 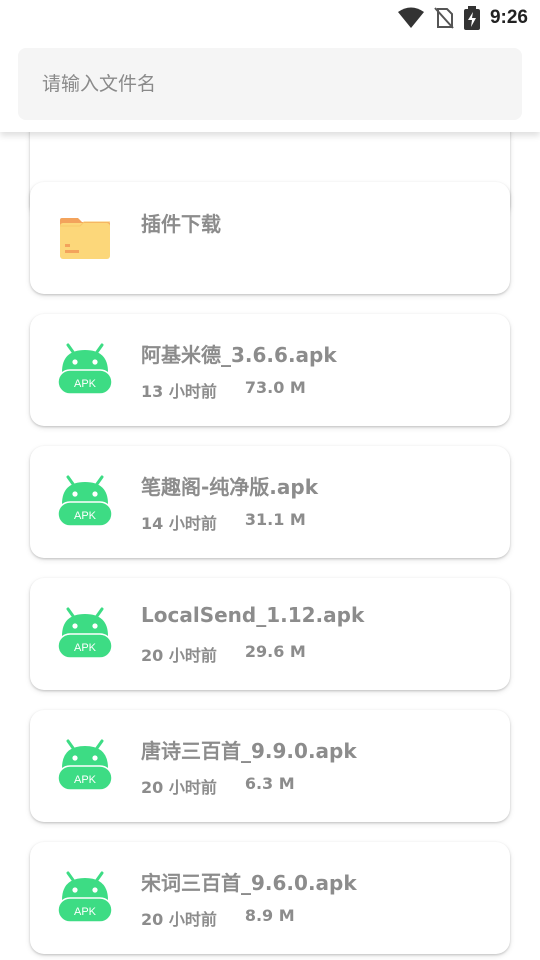 What do you see at coordinates (223, 654) in the screenshot?
I see `file-meta: 20 小时前 29.6 M` at bounding box center [223, 654].